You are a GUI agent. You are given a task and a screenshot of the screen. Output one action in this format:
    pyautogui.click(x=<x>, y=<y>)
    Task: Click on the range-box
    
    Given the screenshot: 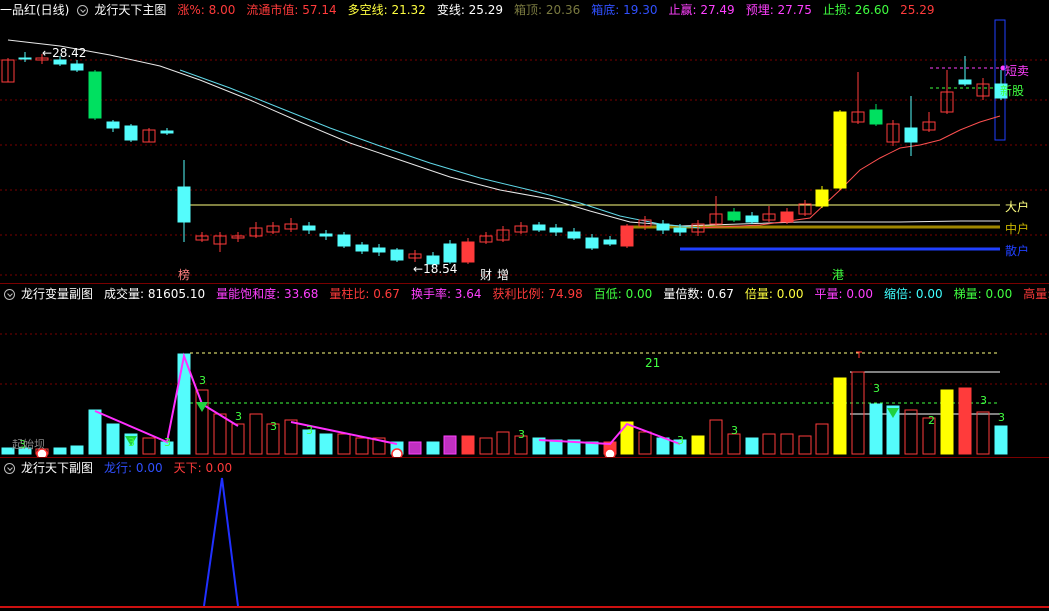 What is the action you would take?
    pyautogui.click(x=1000, y=80)
    